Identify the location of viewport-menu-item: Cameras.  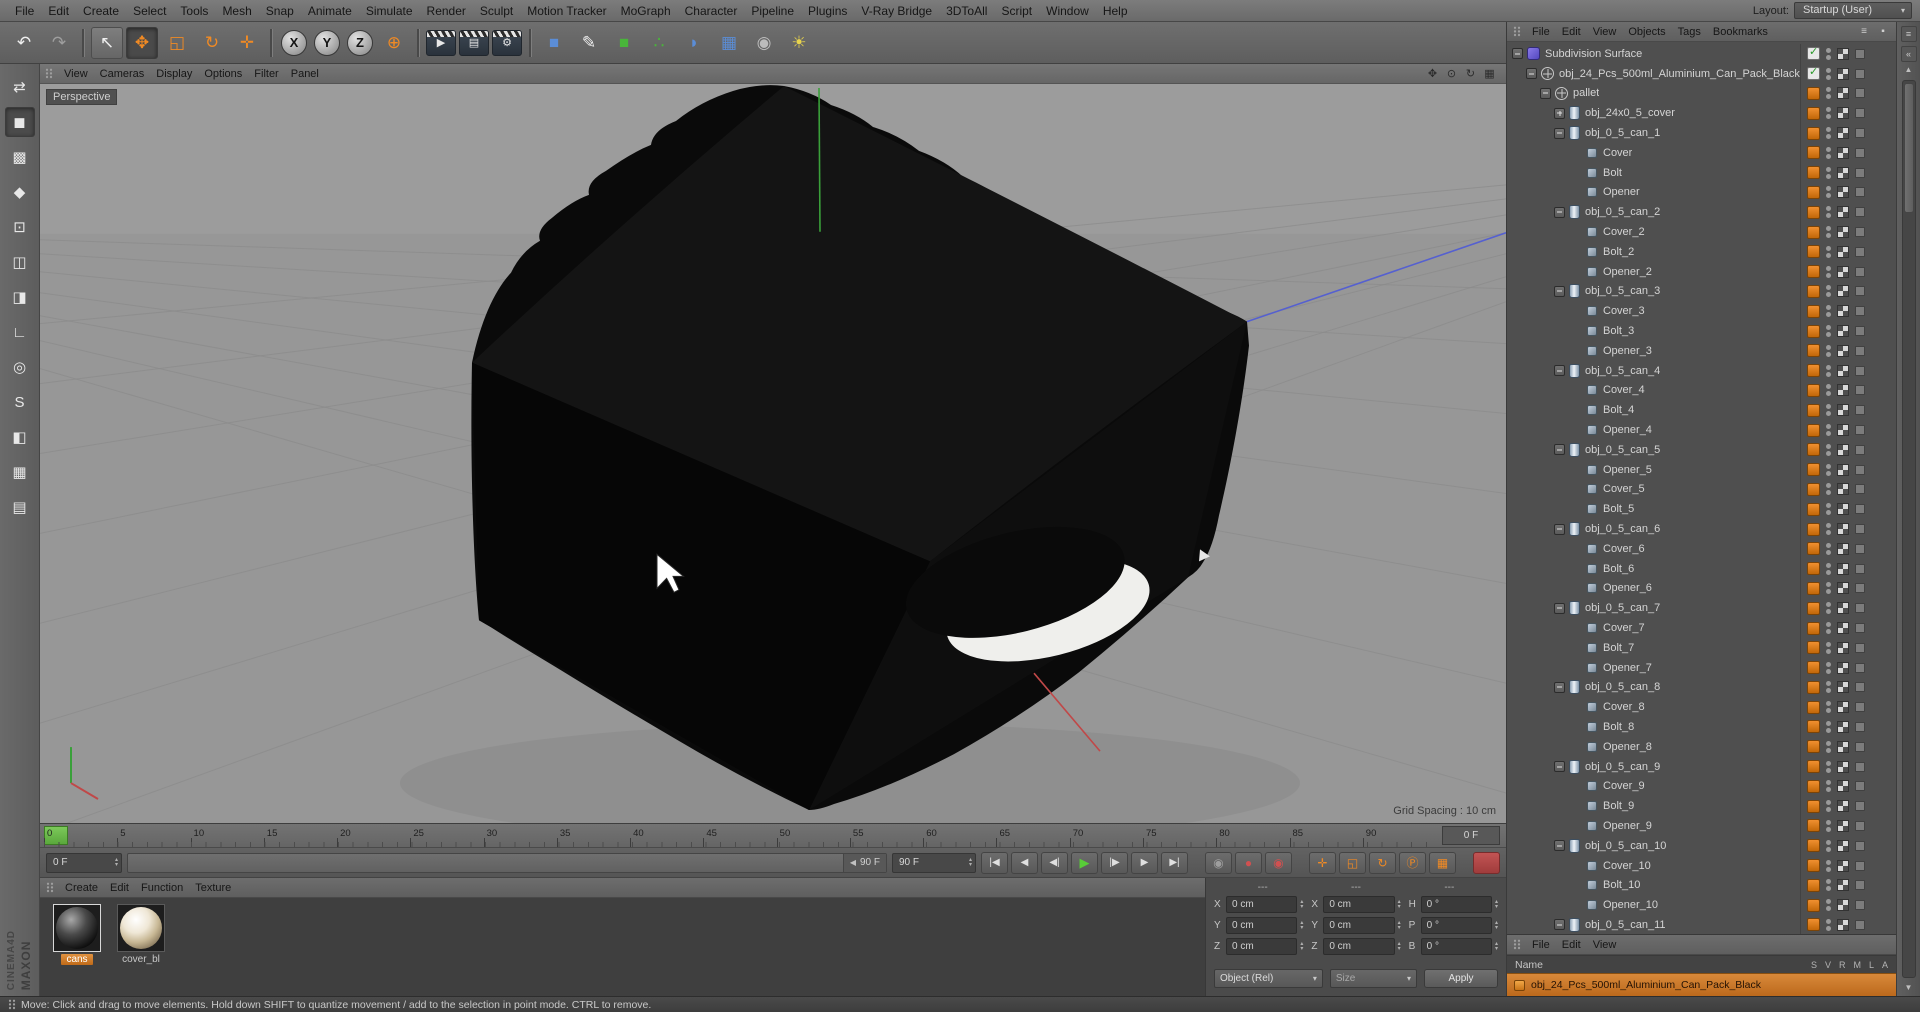
(122, 74).